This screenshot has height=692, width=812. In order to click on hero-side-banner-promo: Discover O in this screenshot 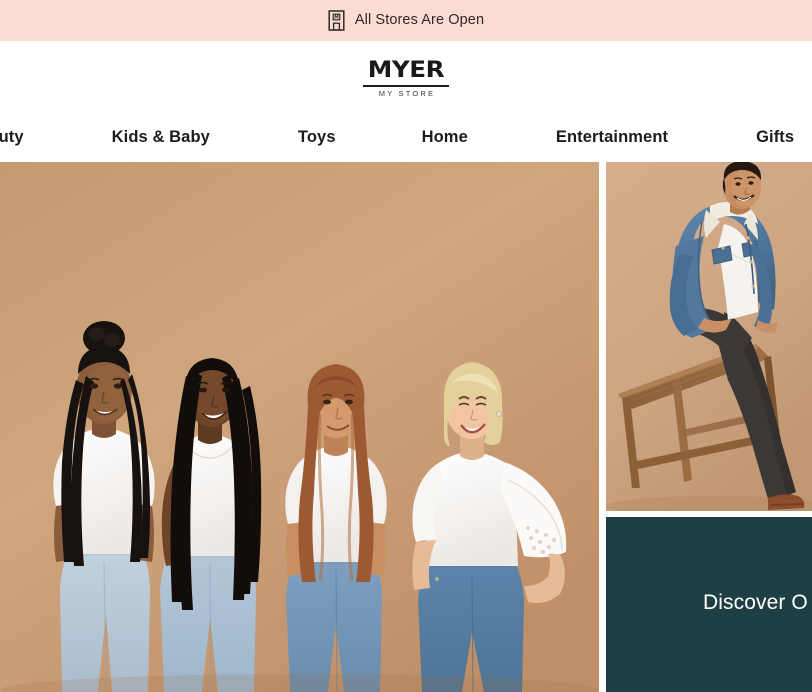, I will do `click(709, 604)`.